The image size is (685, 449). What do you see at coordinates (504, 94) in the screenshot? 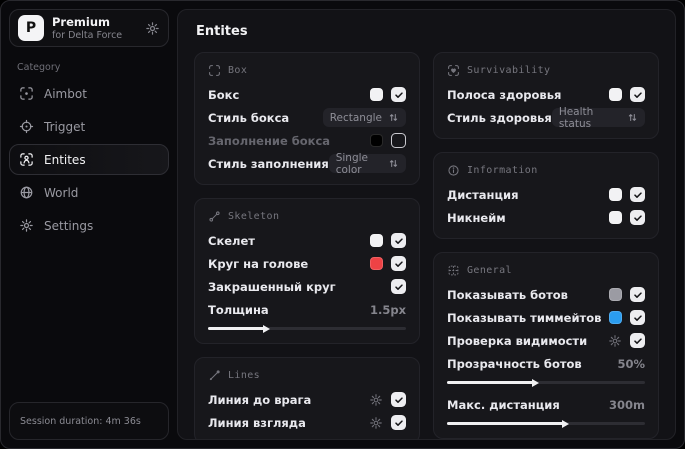
I see `setting-label: Полоса здоровья` at bounding box center [504, 94].